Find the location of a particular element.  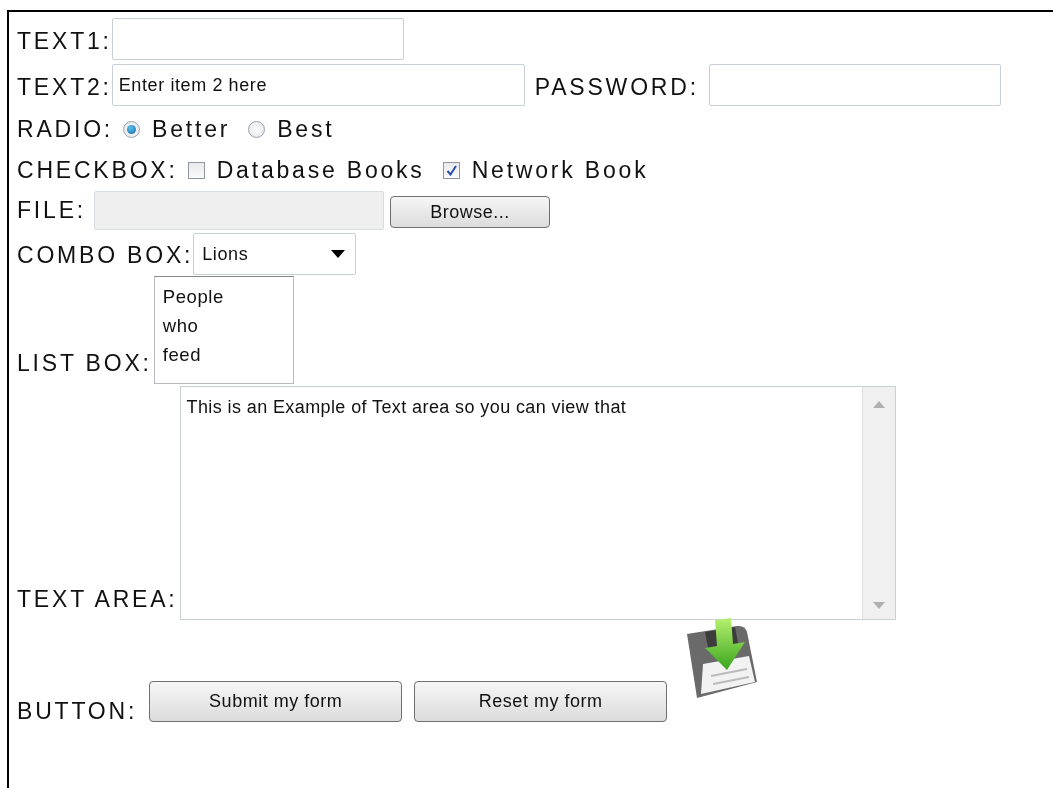

combo-box: Lions is located at coordinates (275, 254).